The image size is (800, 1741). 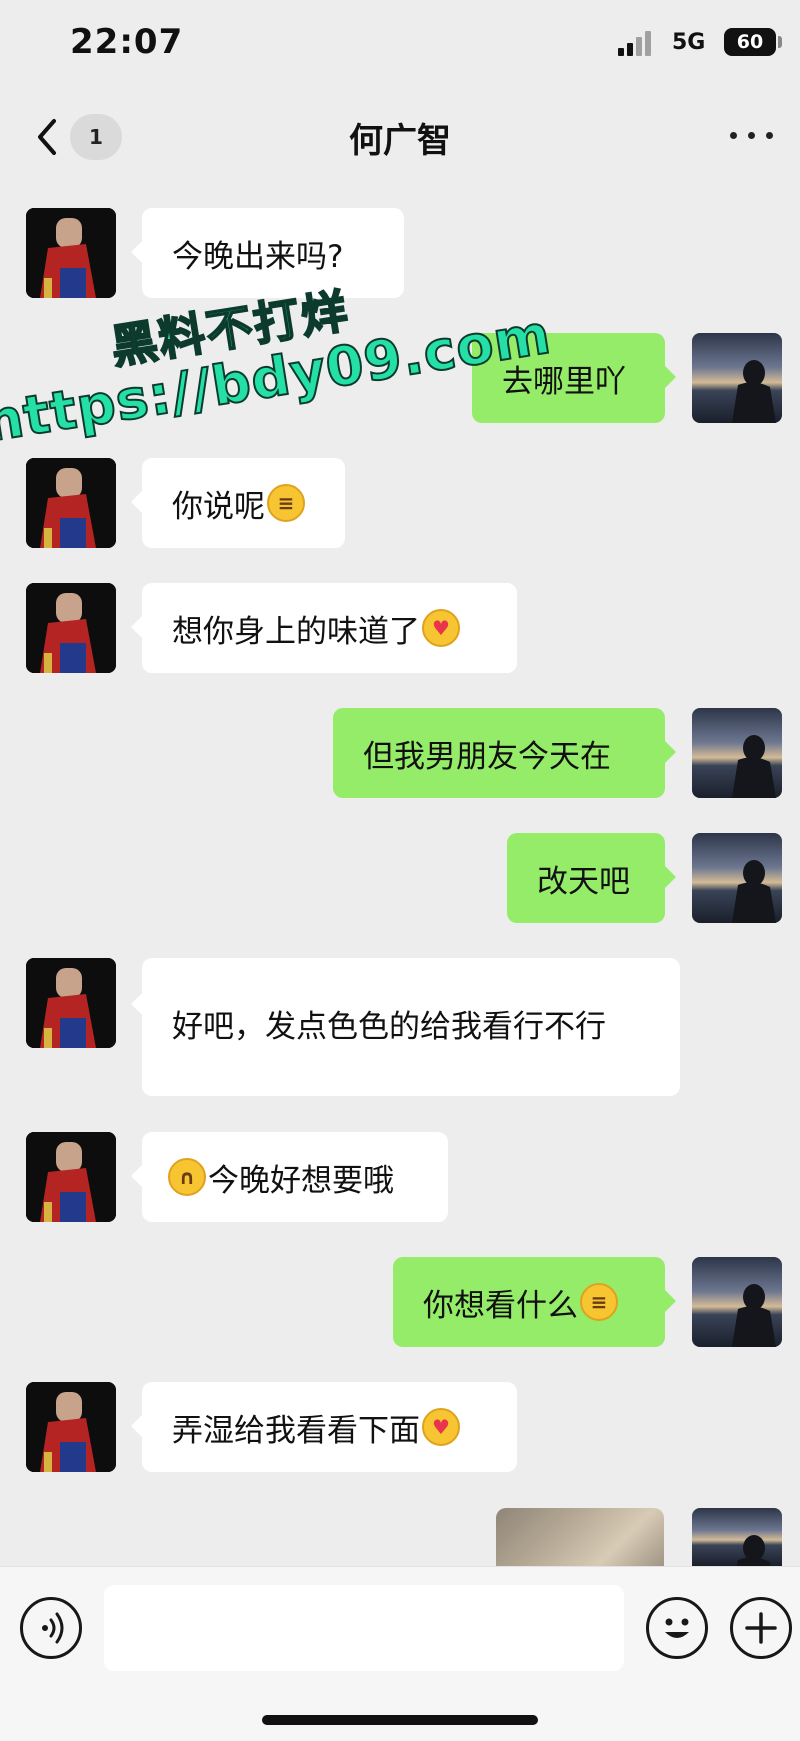 What do you see at coordinates (487, 756) in the screenshot?
I see `message-text: 但我男朋友今天在` at bounding box center [487, 756].